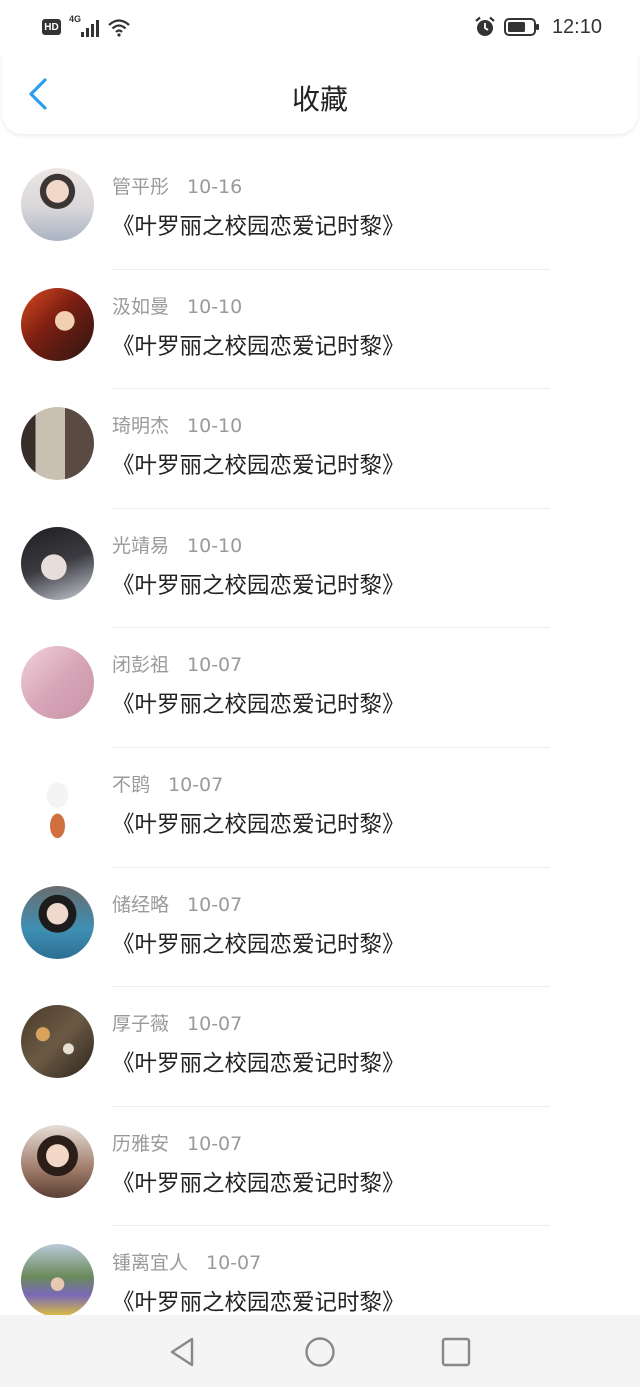  I want to click on status-right: 12:10, so click(538, 27).